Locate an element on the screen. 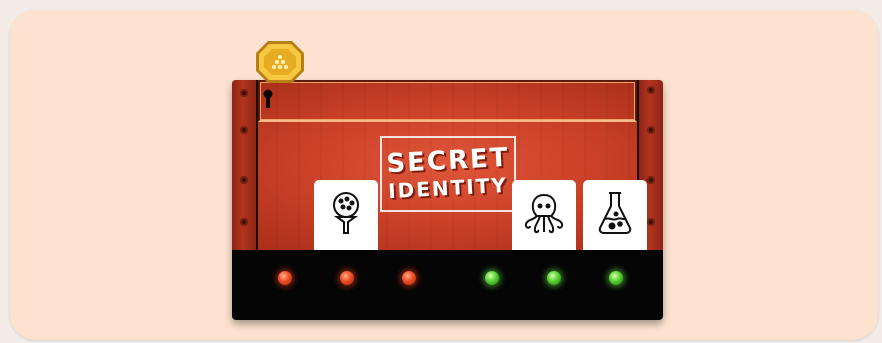 Image resolution: width=882 pixels, height=343 pixels. identity-card-octopus is located at coordinates (544, 215).